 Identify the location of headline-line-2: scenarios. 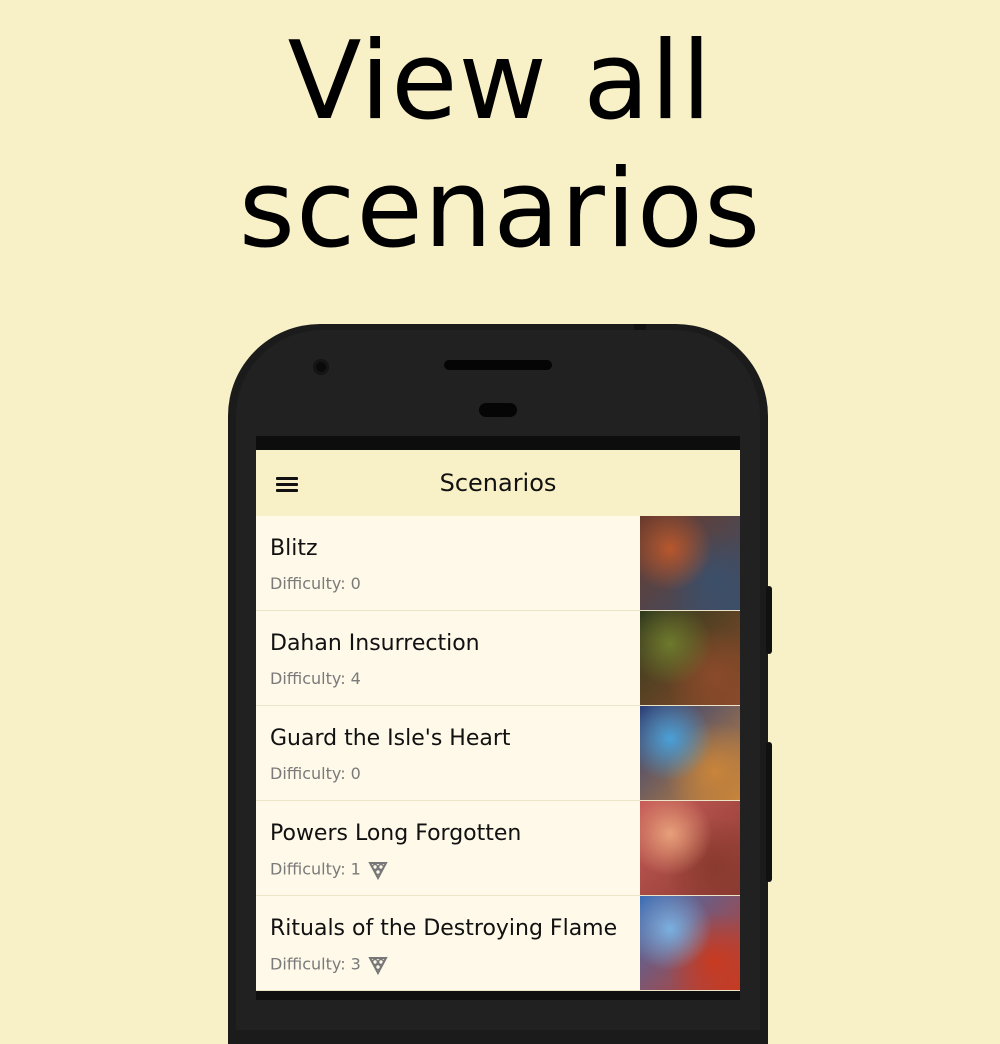
(500, 209).